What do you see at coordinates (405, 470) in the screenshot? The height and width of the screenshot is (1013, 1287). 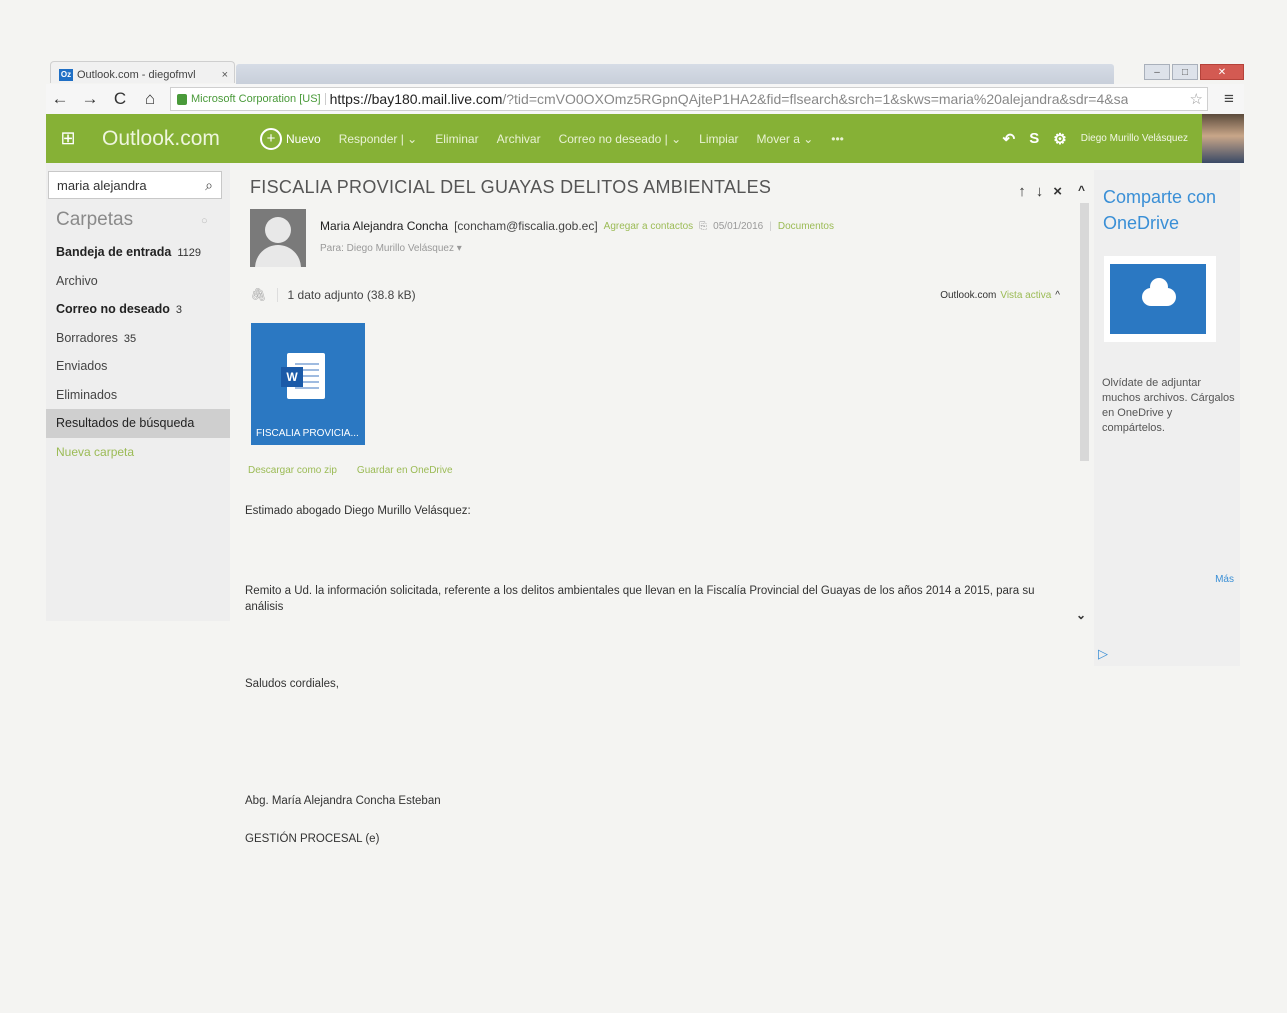 I see `save-onedrive-link: Guardar en OneDrive` at bounding box center [405, 470].